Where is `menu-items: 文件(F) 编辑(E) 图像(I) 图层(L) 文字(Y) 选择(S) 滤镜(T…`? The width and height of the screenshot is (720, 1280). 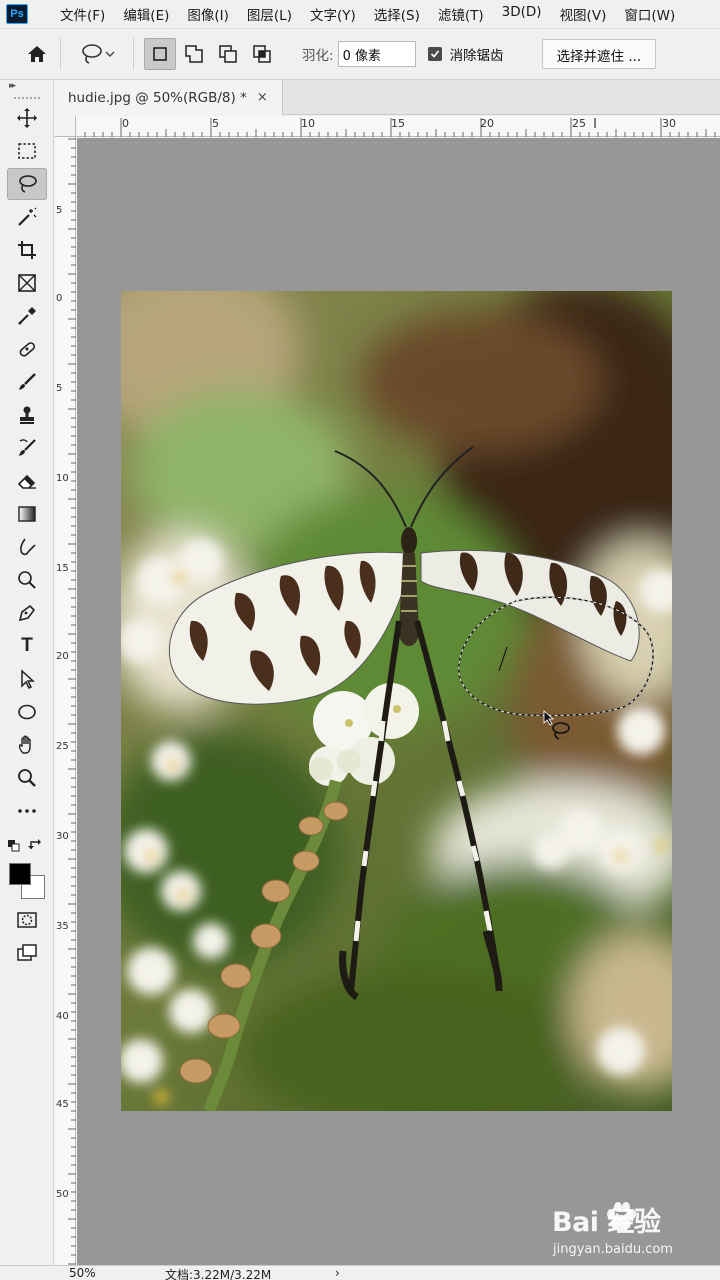 menu-items: 文件(F) 编辑(E) 图像(I) 图层(L) 文字(Y) 选择(S) 滤镜(T… is located at coordinates (376, 14).